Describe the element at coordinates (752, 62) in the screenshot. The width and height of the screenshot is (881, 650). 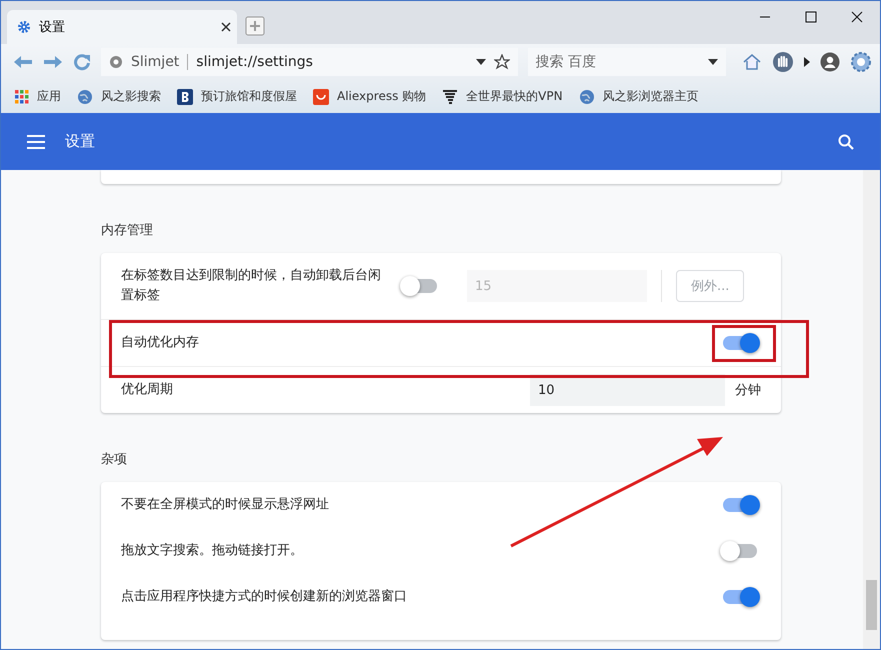
I see `home-icon` at that location.